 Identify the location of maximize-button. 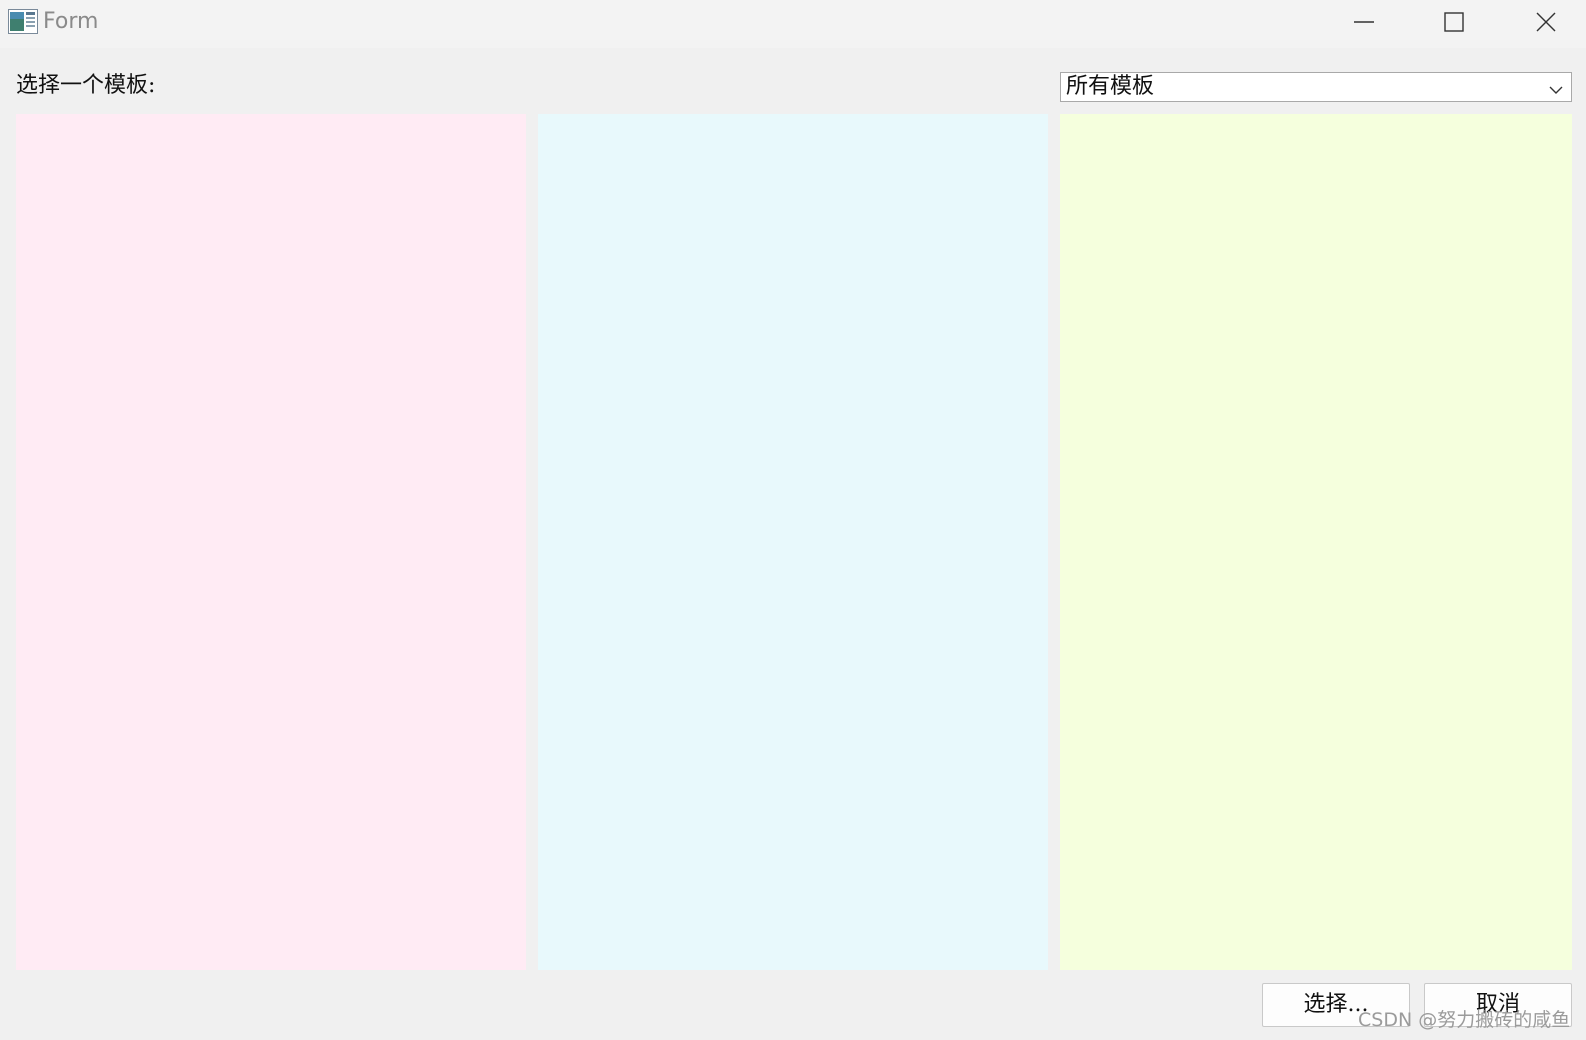
(1454, 22).